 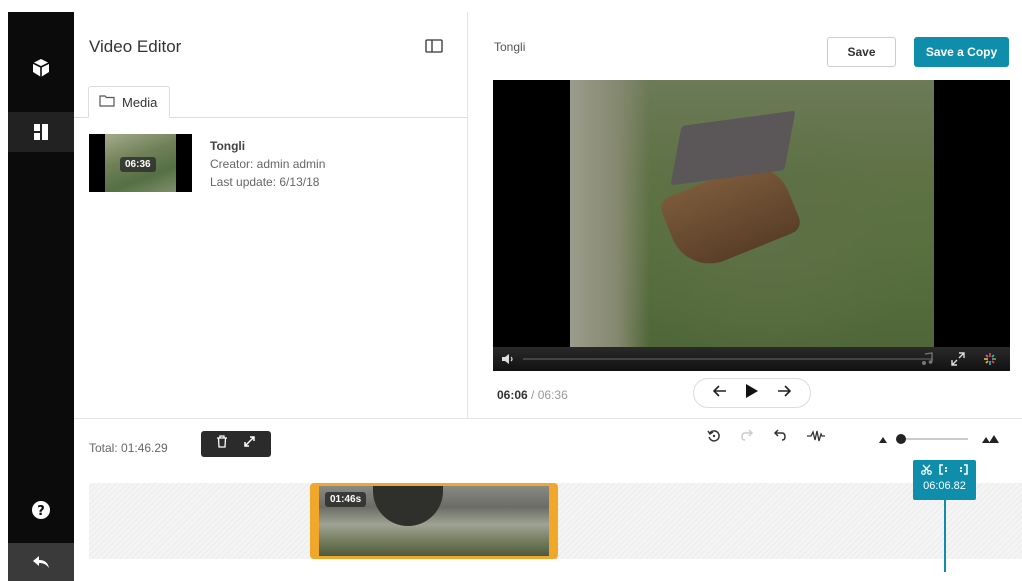 I want to click on player-progress-bar, so click(x=728, y=359).